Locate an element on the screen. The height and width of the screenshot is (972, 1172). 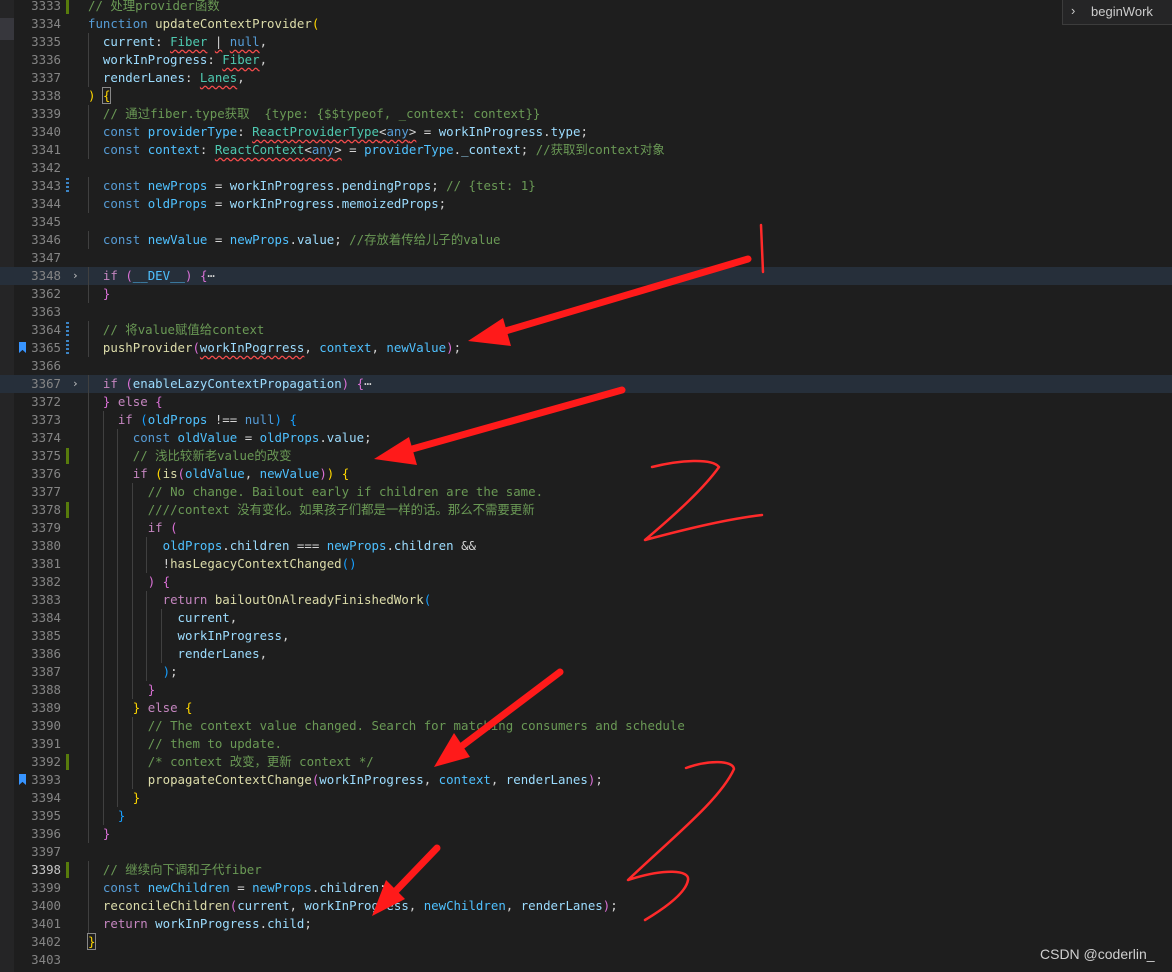
code-line: 3333 // 处理provider函数 is located at coordinates (586, 7).